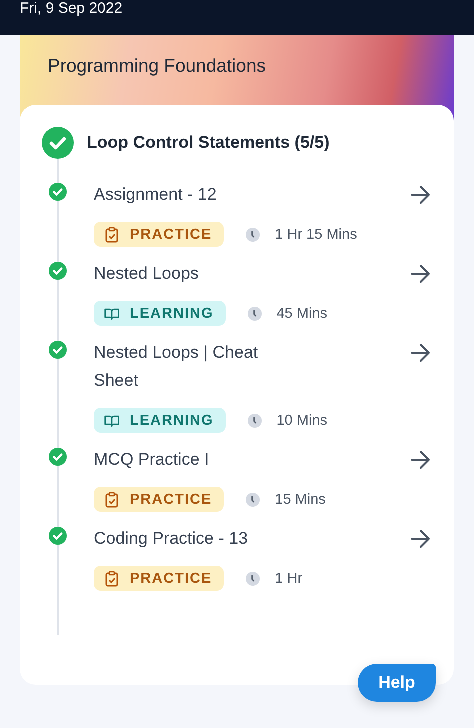 The width and height of the screenshot is (474, 728). Describe the element at coordinates (146, 274) in the screenshot. I see `lesson-title: Nested Loops` at that location.